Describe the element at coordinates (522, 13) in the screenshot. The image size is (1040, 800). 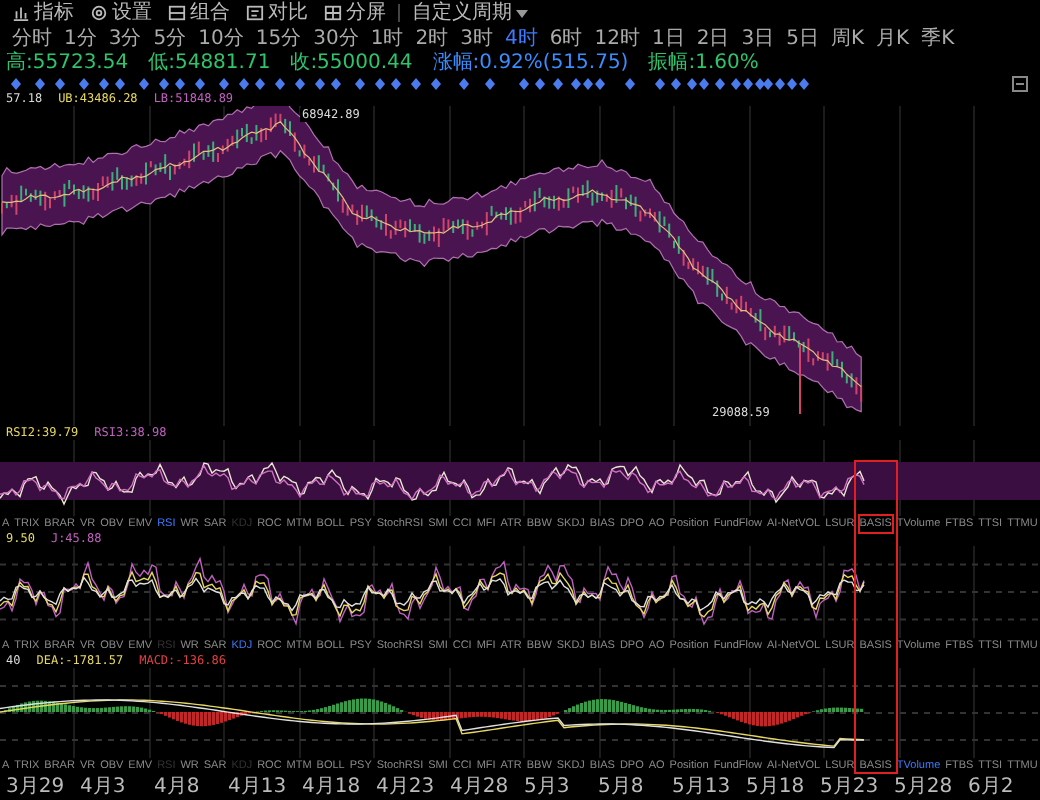
I see `caret-icon` at that location.